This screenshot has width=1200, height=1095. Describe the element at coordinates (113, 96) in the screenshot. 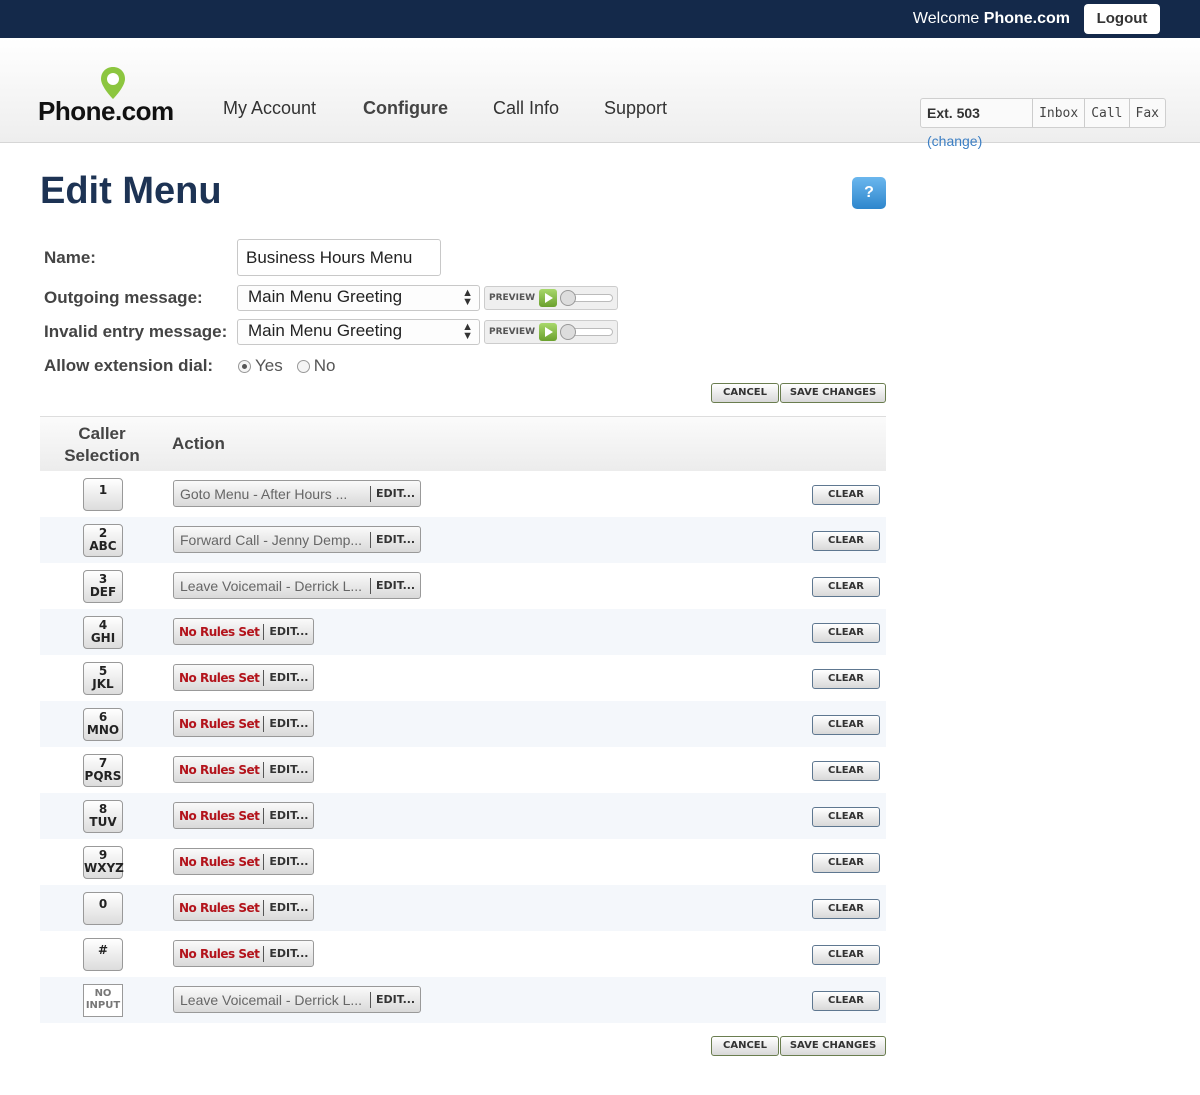

I see `phone-com-logo: Phone.com` at that location.